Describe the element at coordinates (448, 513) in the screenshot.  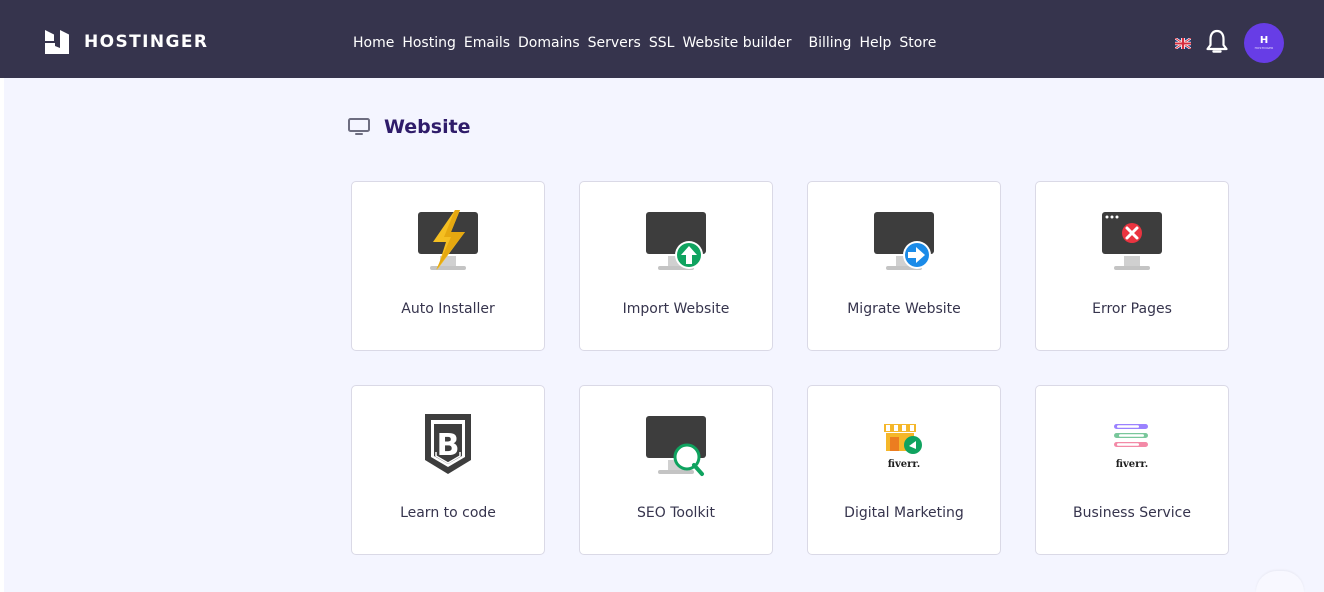
I see `learn-to-code-label: Learn to code` at that location.